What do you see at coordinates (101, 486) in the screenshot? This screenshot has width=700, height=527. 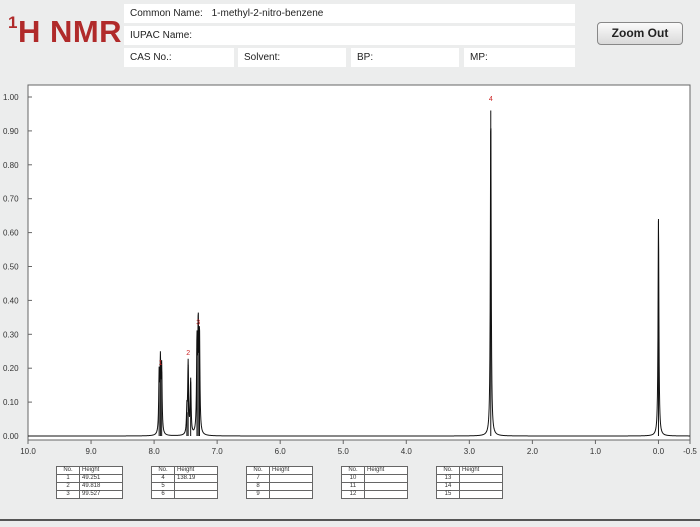 I see `peak-height-cell: 49.818` at bounding box center [101, 486].